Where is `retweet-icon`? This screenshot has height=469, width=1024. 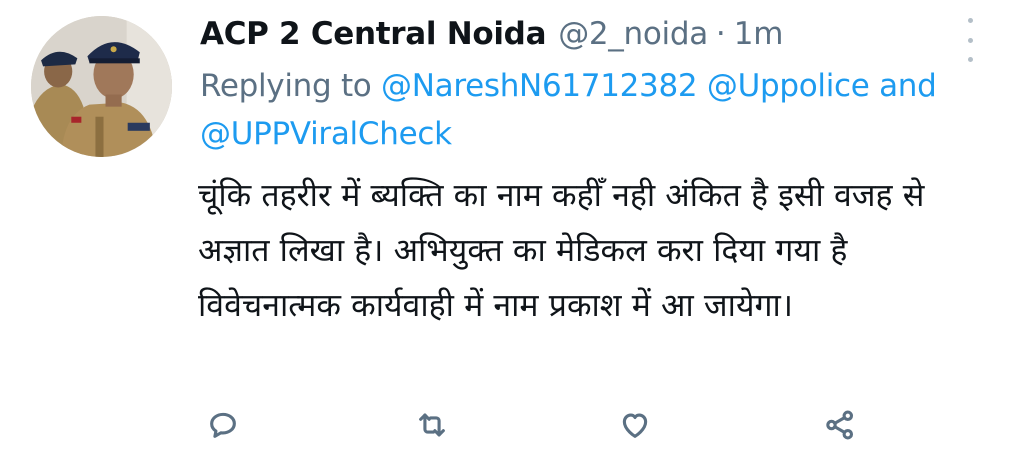
retweet-icon is located at coordinates (432, 425).